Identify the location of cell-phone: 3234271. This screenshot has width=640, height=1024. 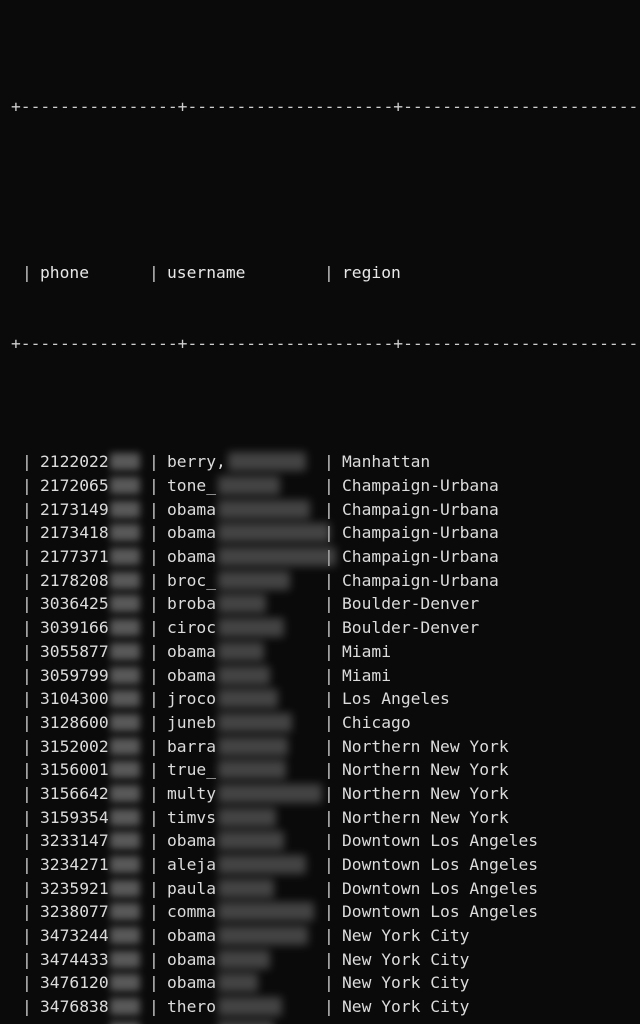
(74, 864).